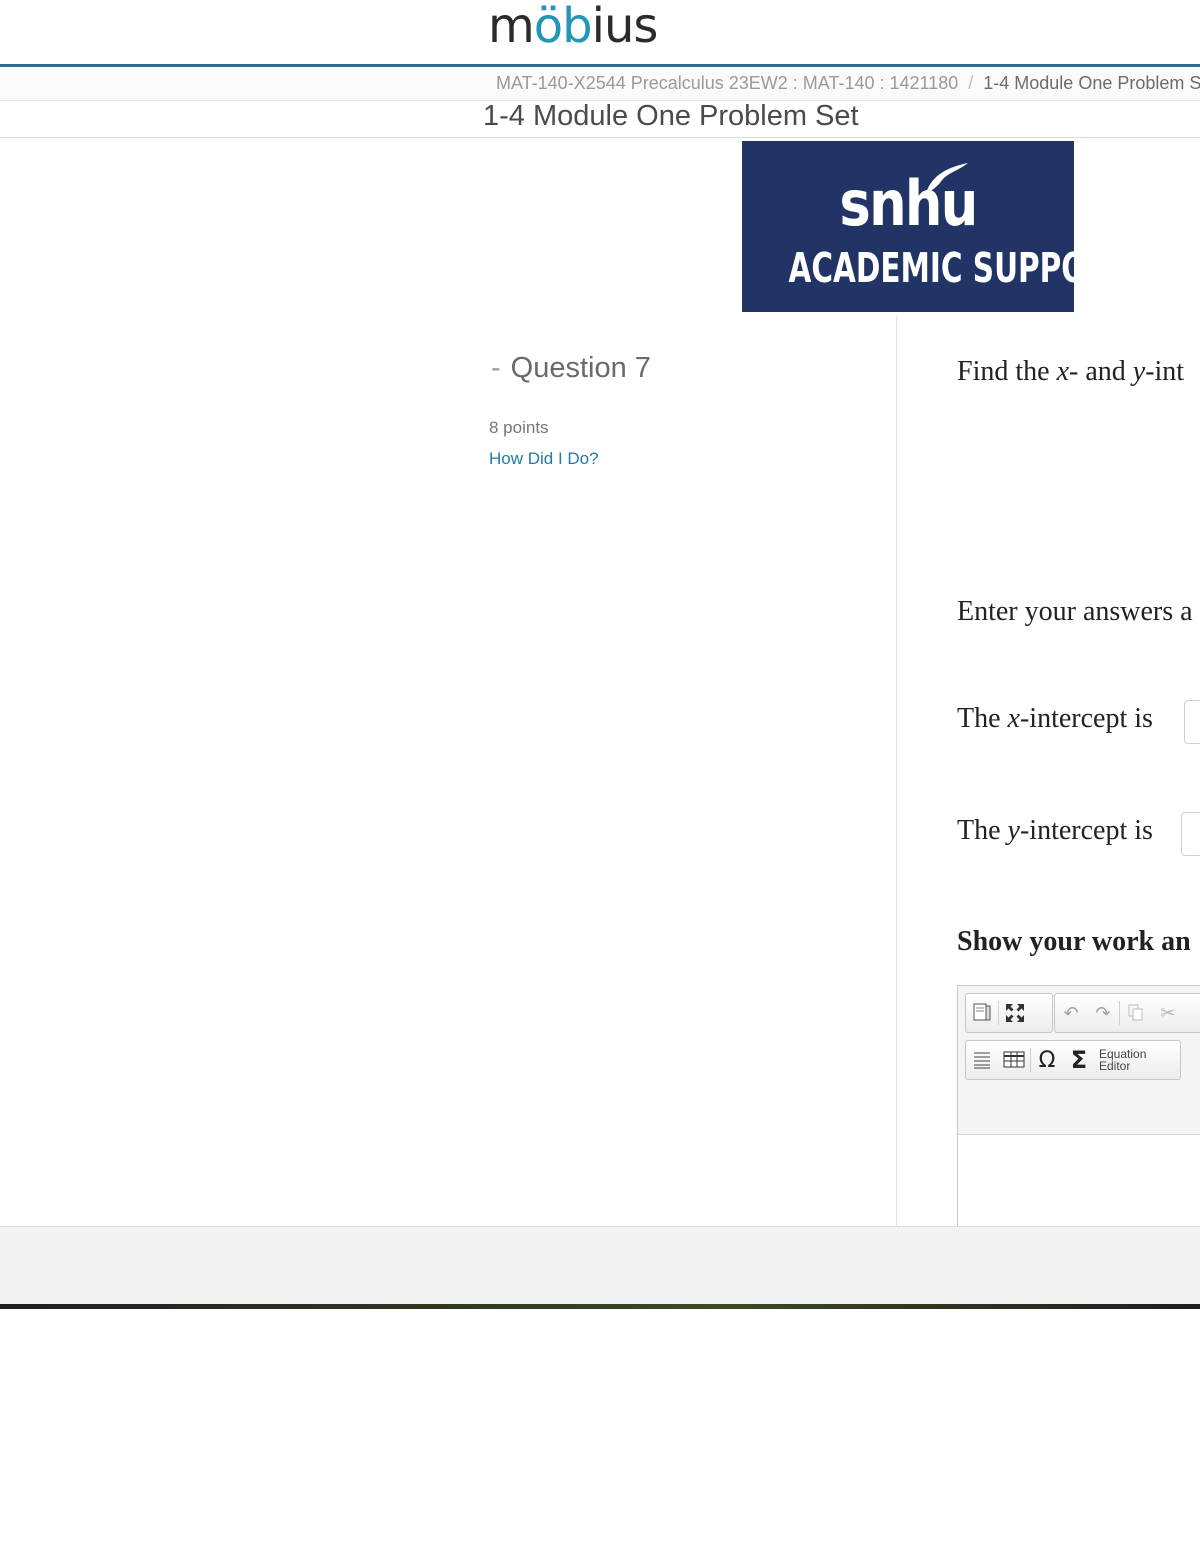 The height and width of the screenshot is (1553, 1200). Describe the element at coordinates (573, 27) in the screenshot. I see `mobius-logo: möbius` at that location.